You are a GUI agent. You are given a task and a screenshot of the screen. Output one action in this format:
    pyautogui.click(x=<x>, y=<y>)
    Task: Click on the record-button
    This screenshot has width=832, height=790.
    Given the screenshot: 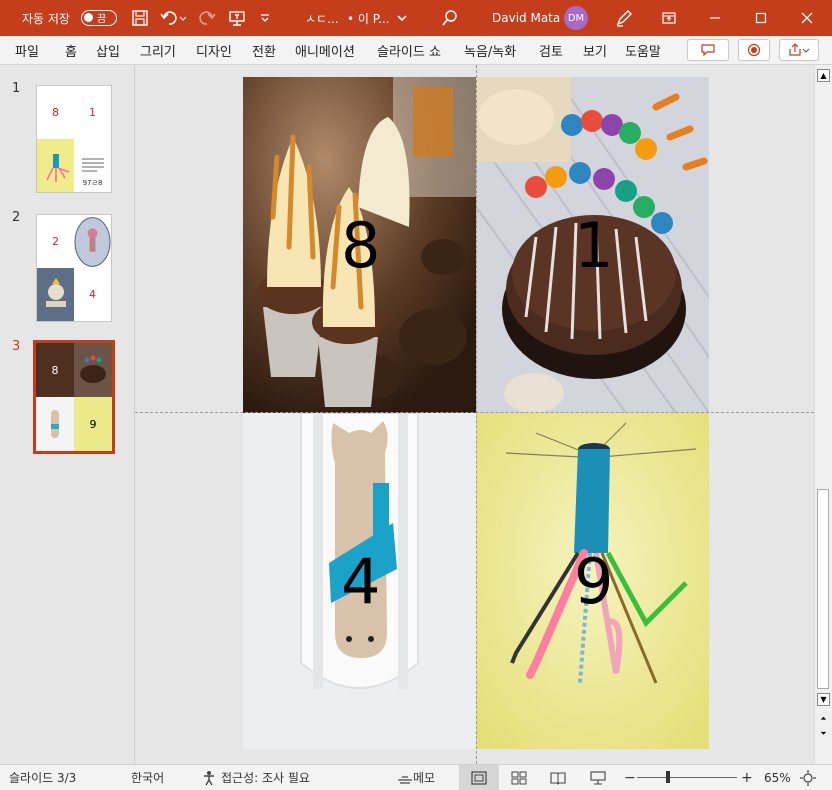 What is the action you would take?
    pyautogui.click(x=754, y=50)
    